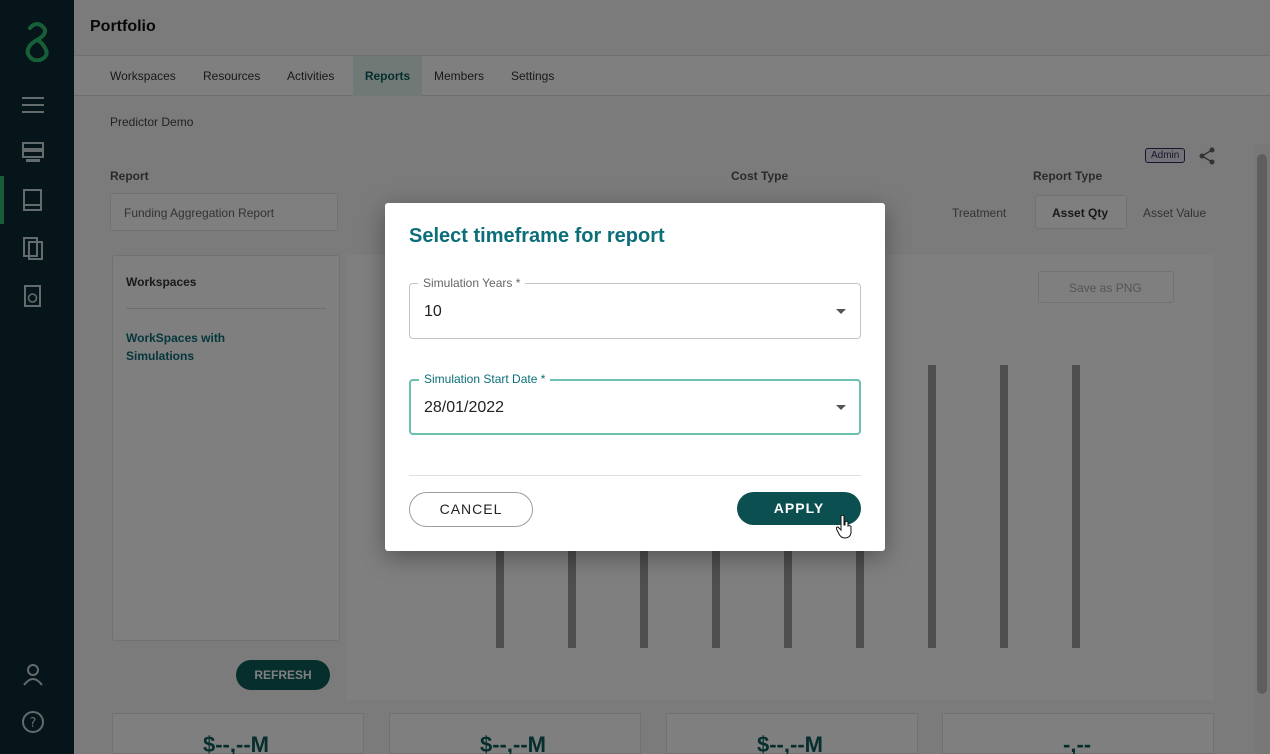  What do you see at coordinates (433, 311) in the screenshot?
I see `simulation-years-value: 10` at bounding box center [433, 311].